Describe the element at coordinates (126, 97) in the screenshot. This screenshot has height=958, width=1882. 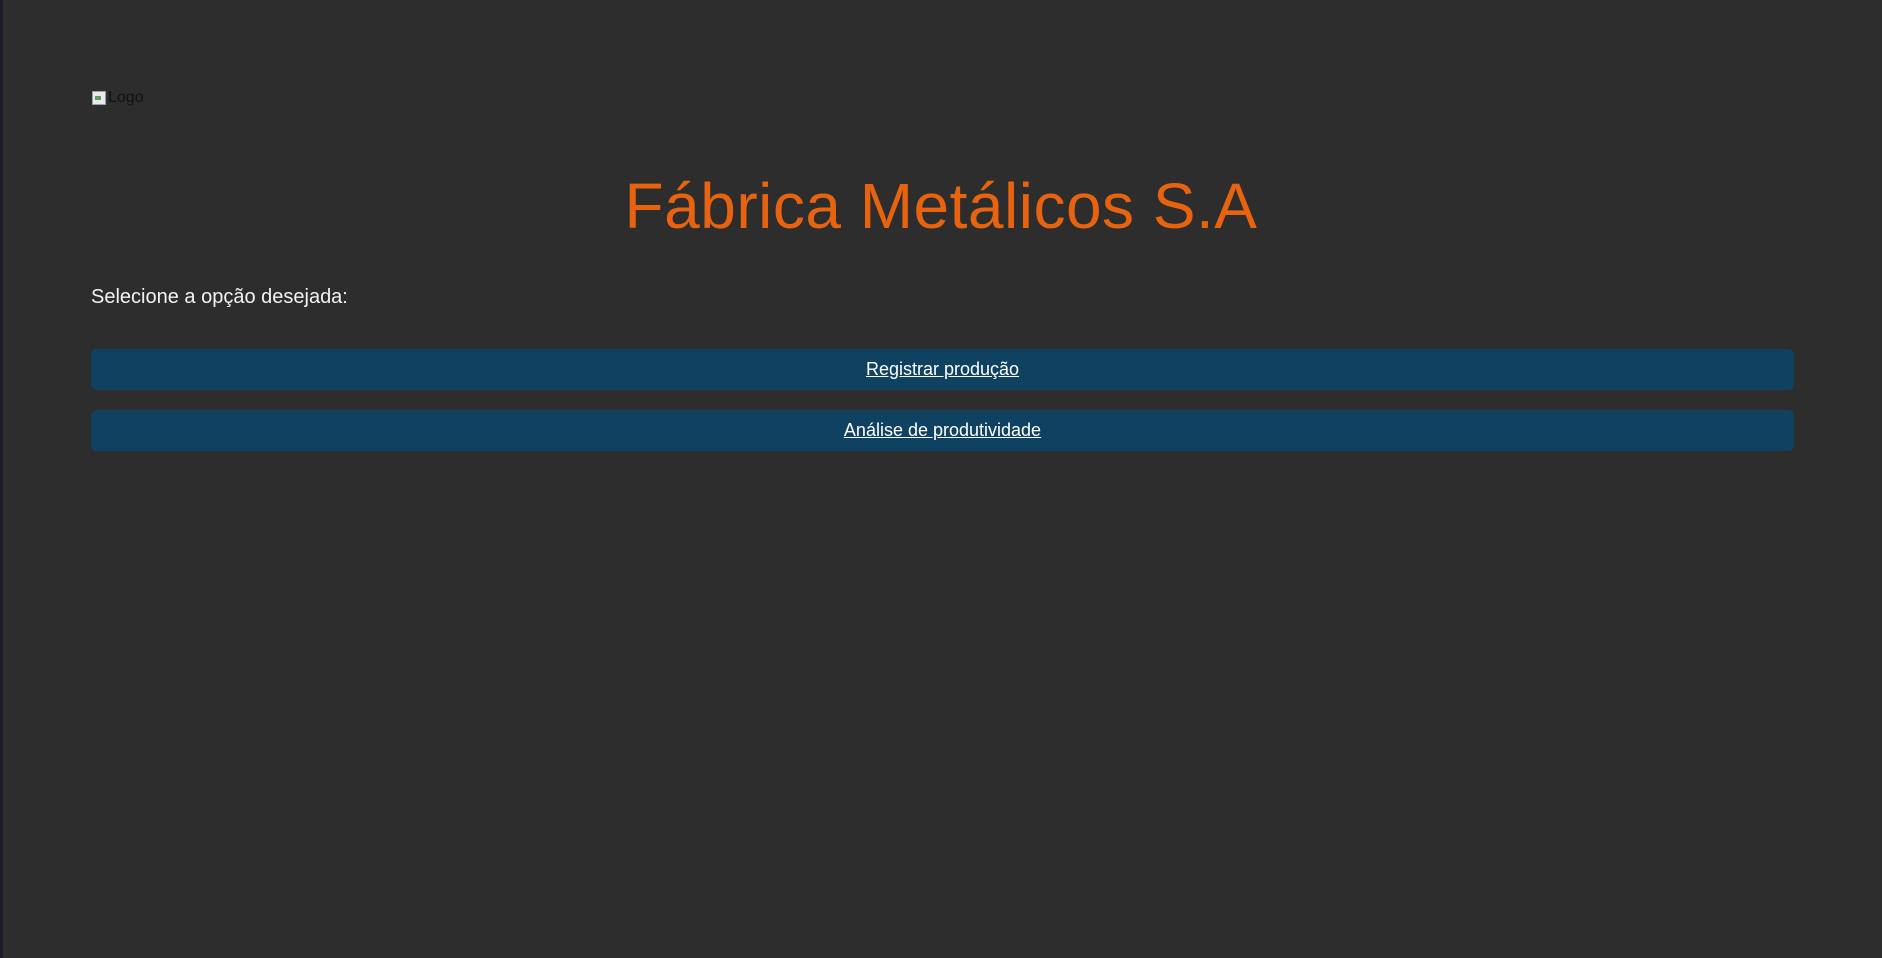
I see `logo-alt-text: Logo` at that location.